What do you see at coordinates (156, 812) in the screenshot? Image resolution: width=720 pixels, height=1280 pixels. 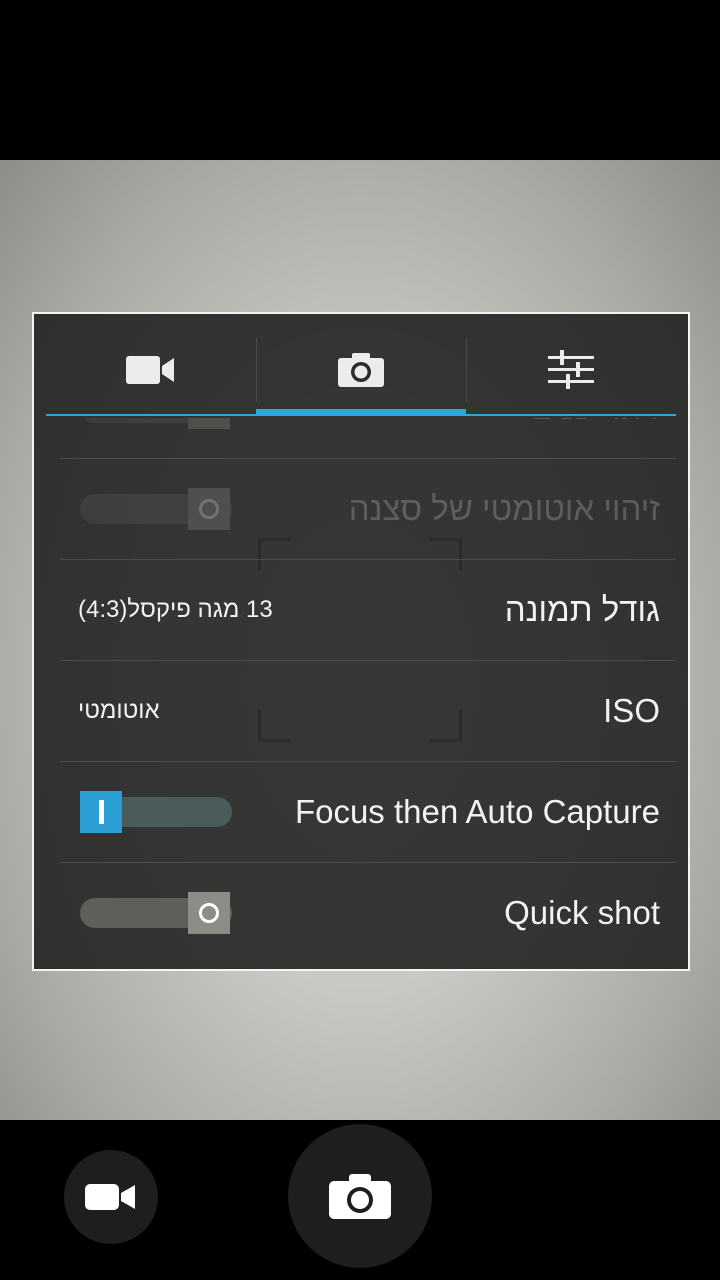 I see `focus-auto-capture-toggle` at bounding box center [156, 812].